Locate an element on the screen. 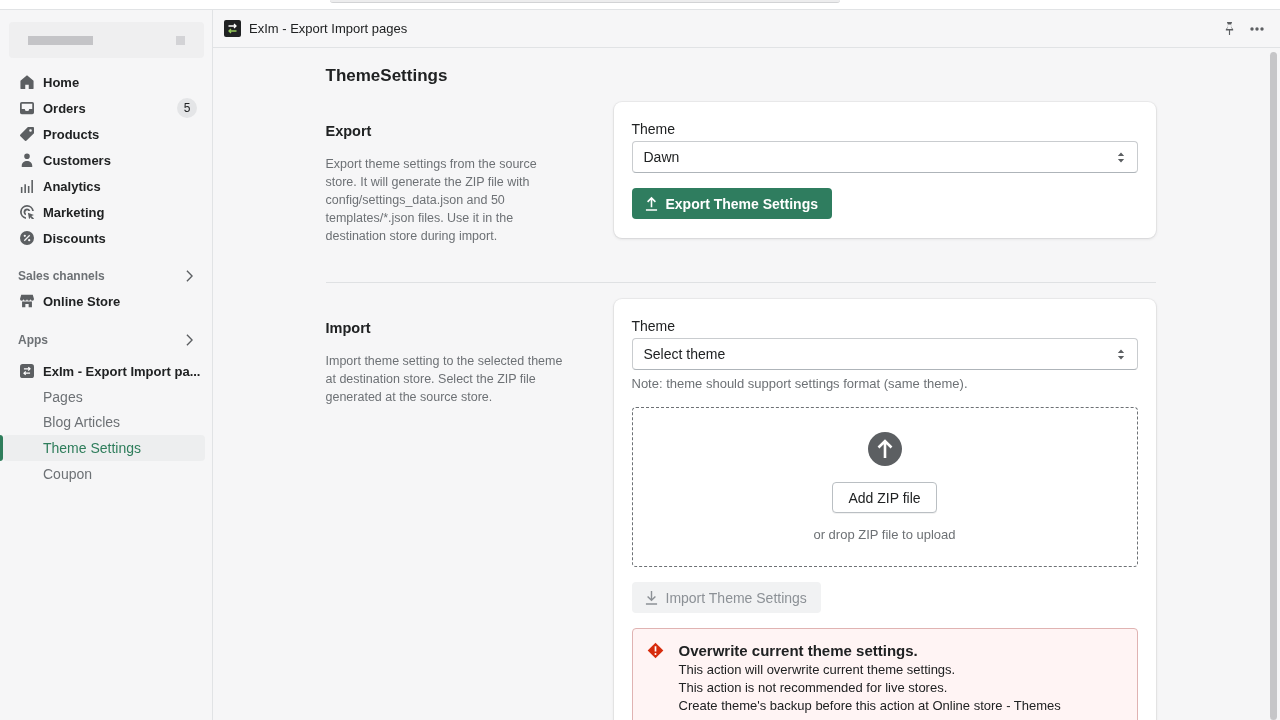 Image resolution: width=1280 pixels, height=720 pixels. section-heading: Sales channels is located at coordinates (61, 276).